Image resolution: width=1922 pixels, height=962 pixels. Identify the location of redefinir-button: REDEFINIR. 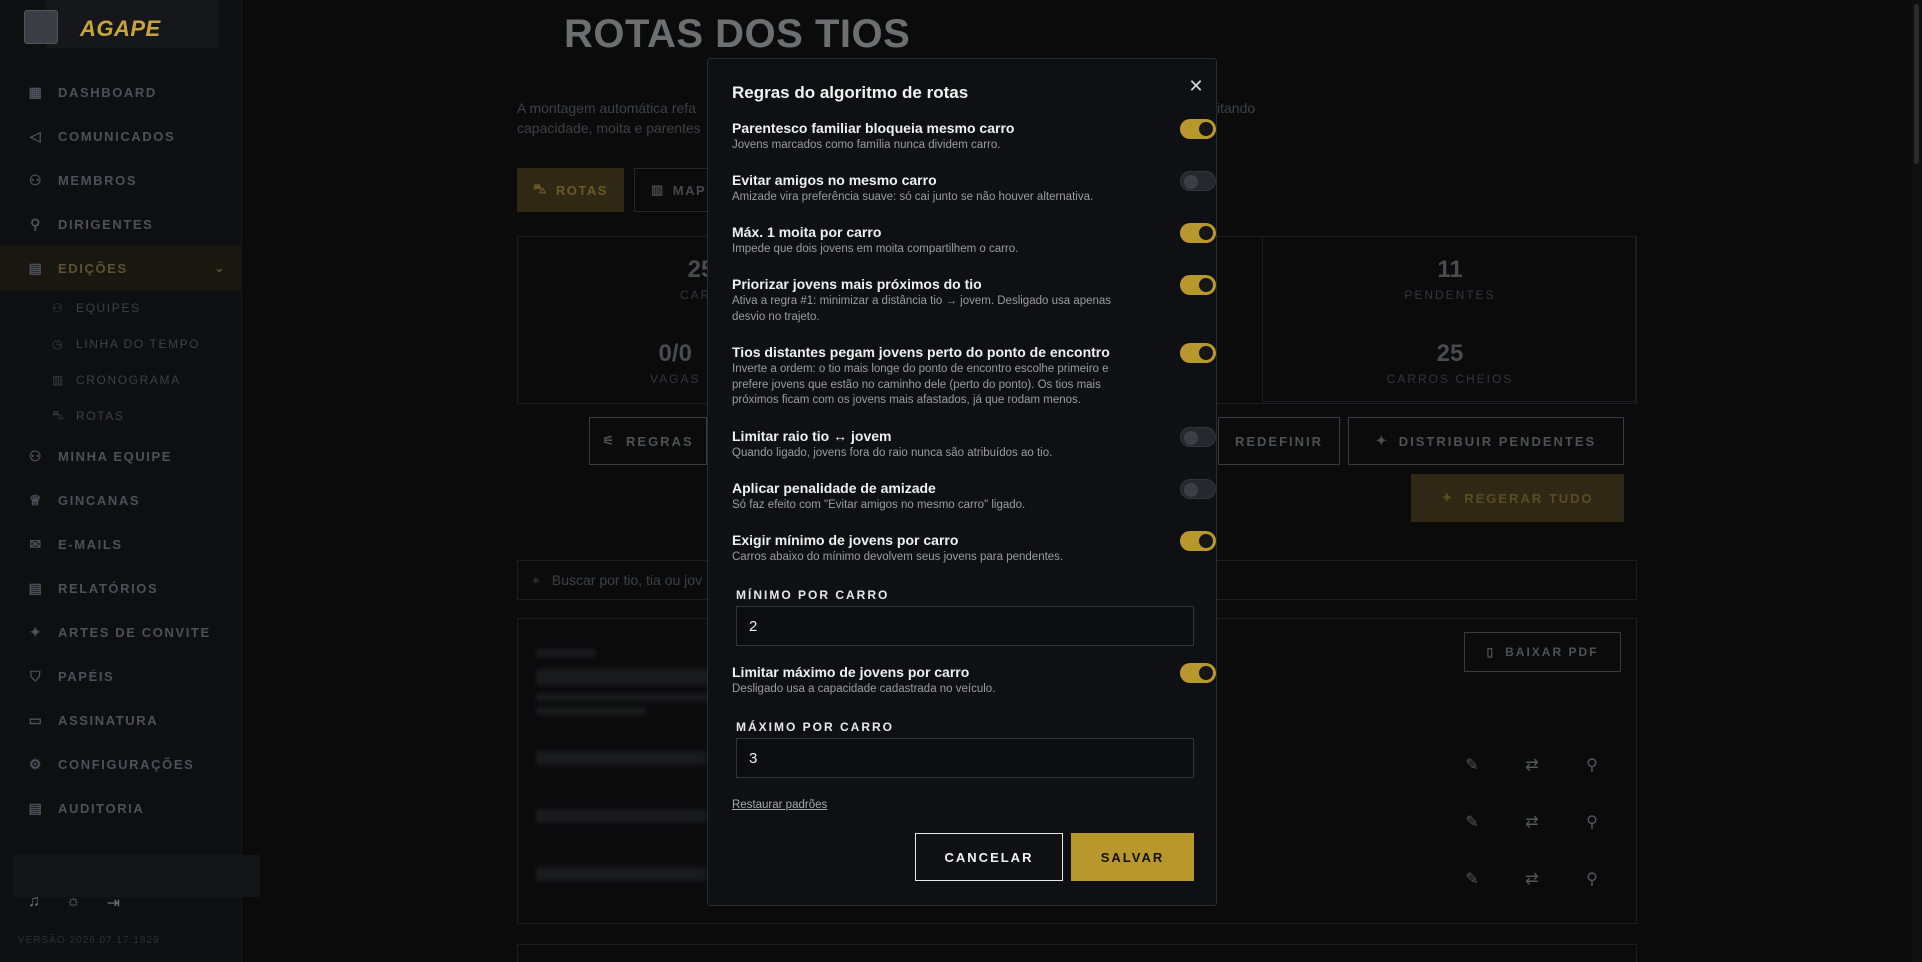
(1279, 441).